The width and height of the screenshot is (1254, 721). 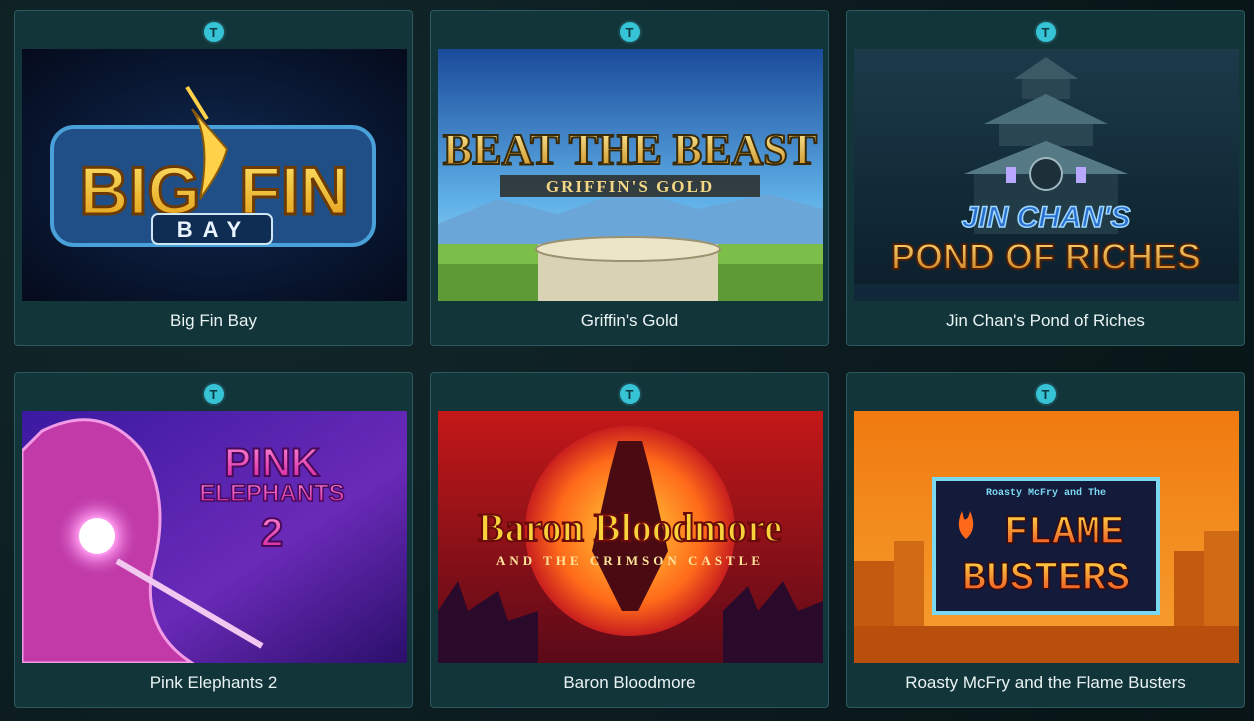 What do you see at coordinates (1046, 175) in the screenshot?
I see `game-thumbnail: JIN CHAN'S POND OF RICHES` at bounding box center [1046, 175].